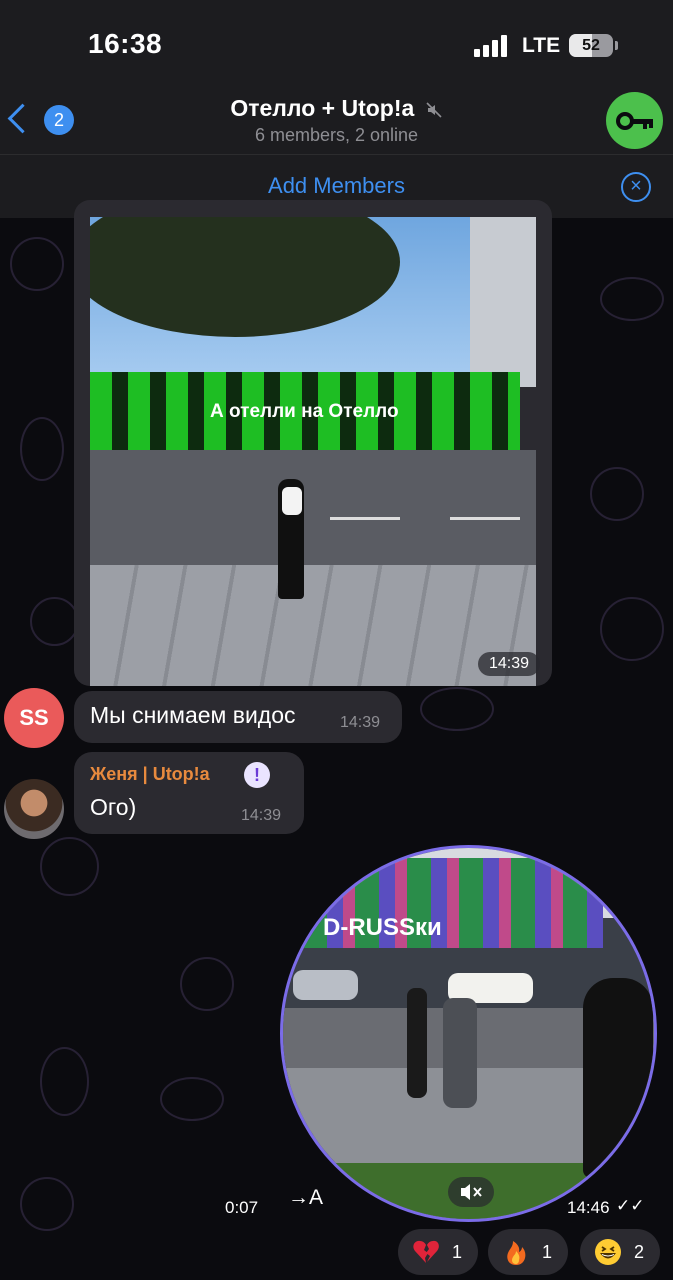  What do you see at coordinates (304, 411) in the screenshot?
I see `photo-building-text: А отелли на Отелло` at bounding box center [304, 411].